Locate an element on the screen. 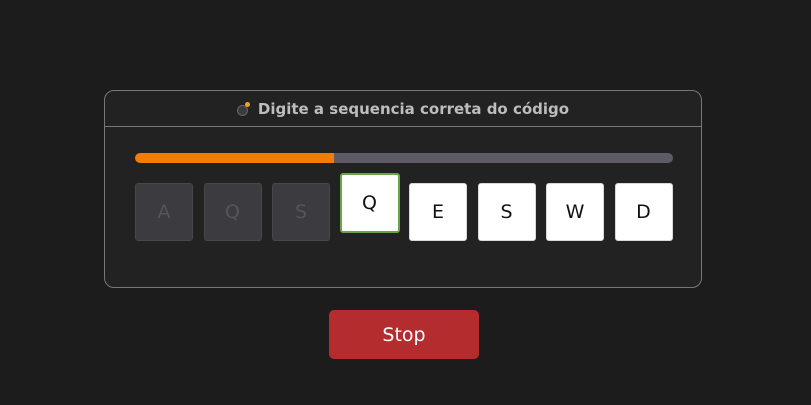  panel-header: Digite a sequencia correta do código is located at coordinates (403, 109).